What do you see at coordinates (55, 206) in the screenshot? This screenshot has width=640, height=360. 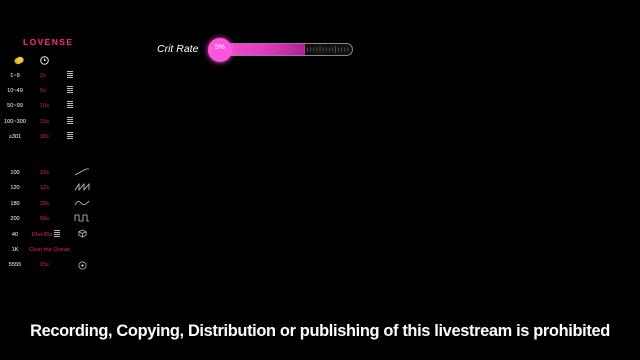 I see `special-tip-row: 180 20s` at bounding box center [55, 206].